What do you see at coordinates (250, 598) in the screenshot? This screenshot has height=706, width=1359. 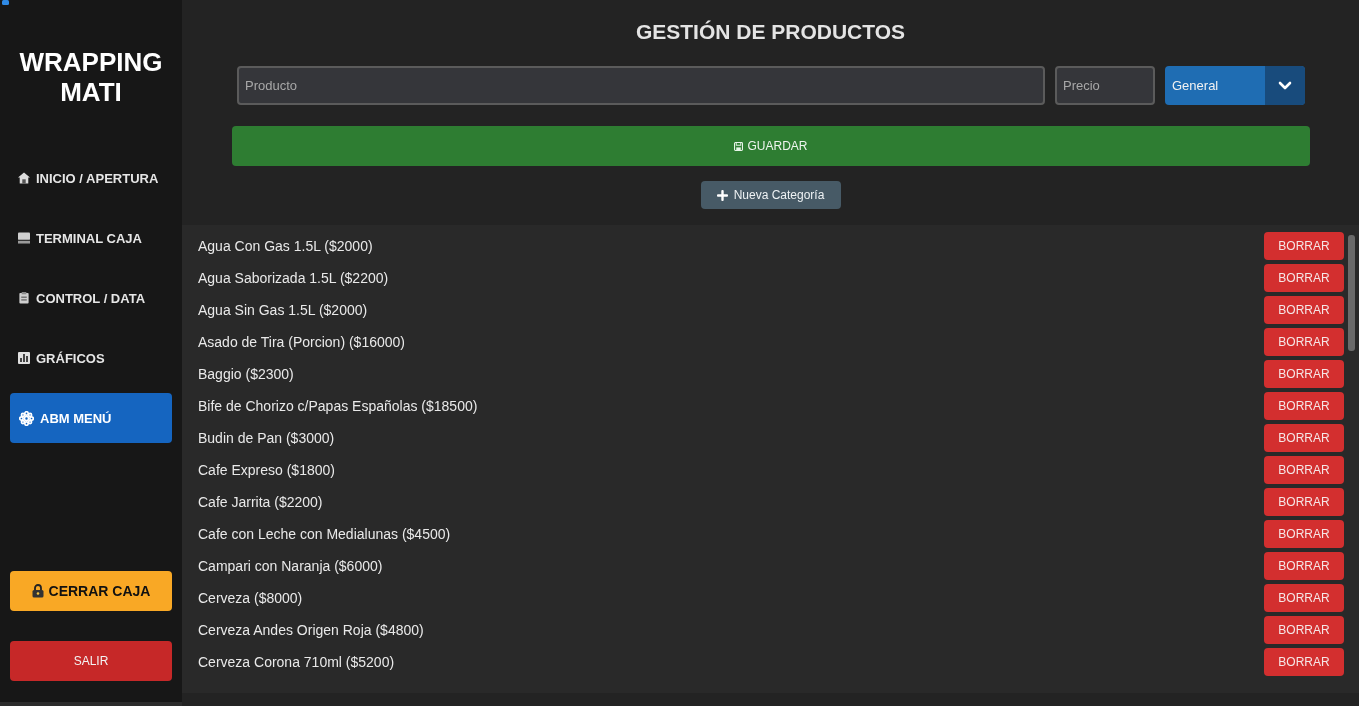 I see `product-name: Cerveza ($8000)` at bounding box center [250, 598].